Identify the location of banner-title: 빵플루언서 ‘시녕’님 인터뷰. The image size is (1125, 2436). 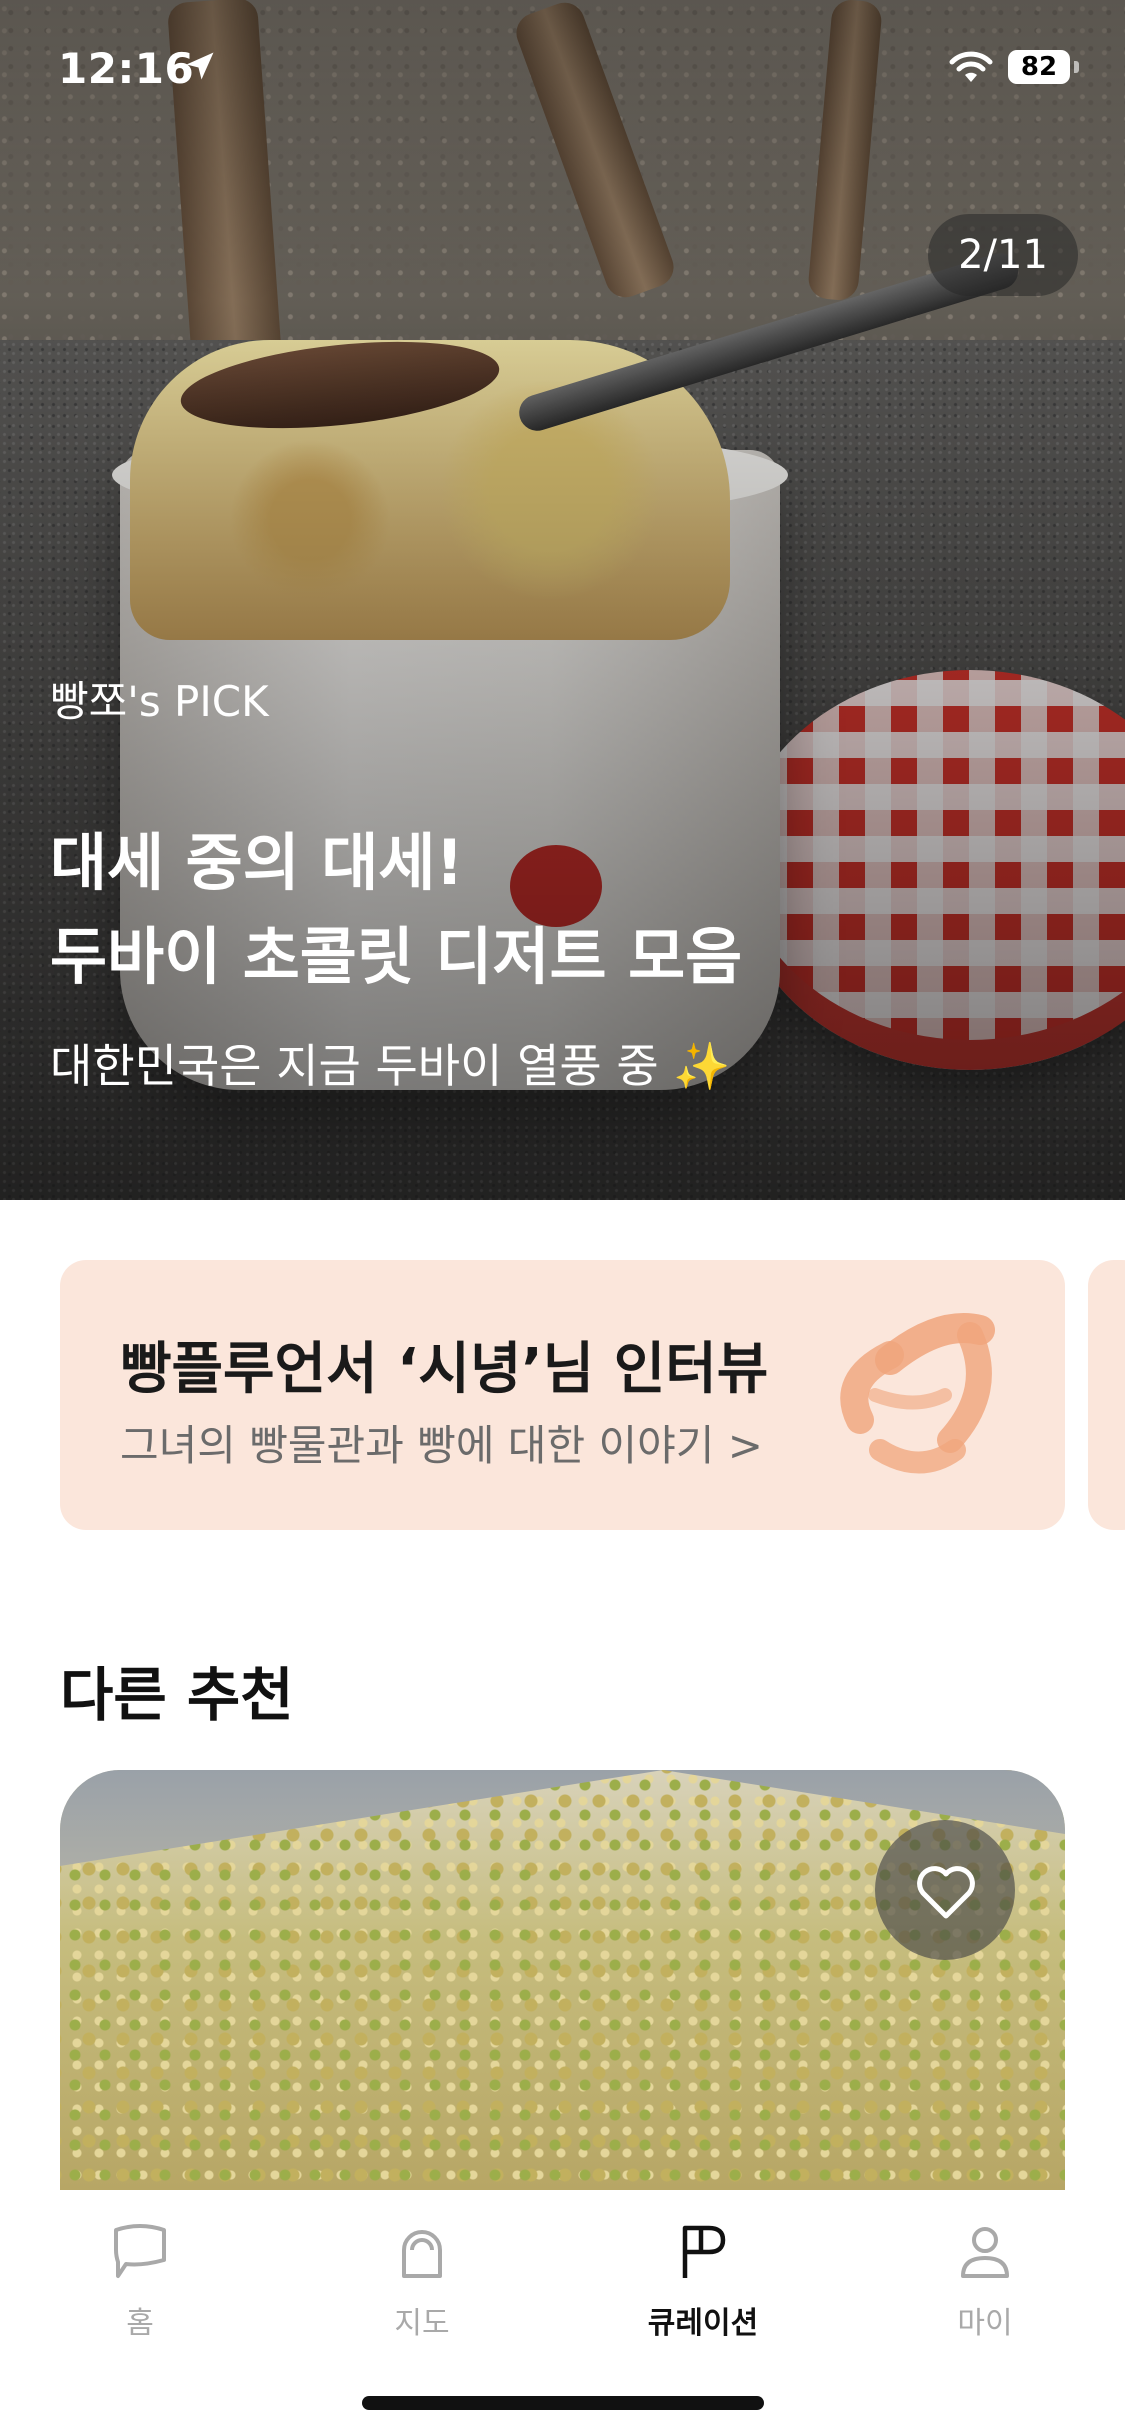
(444, 1369).